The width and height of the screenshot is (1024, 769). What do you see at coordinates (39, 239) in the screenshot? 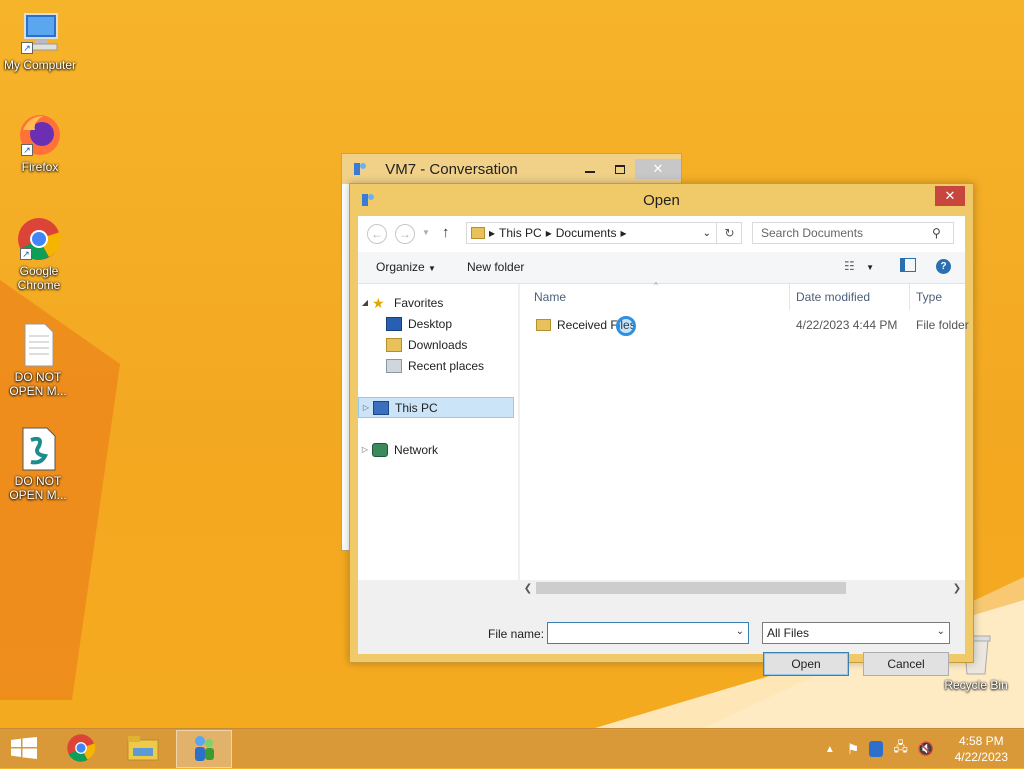
I see `chrome-icon: ↗` at bounding box center [39, 239].